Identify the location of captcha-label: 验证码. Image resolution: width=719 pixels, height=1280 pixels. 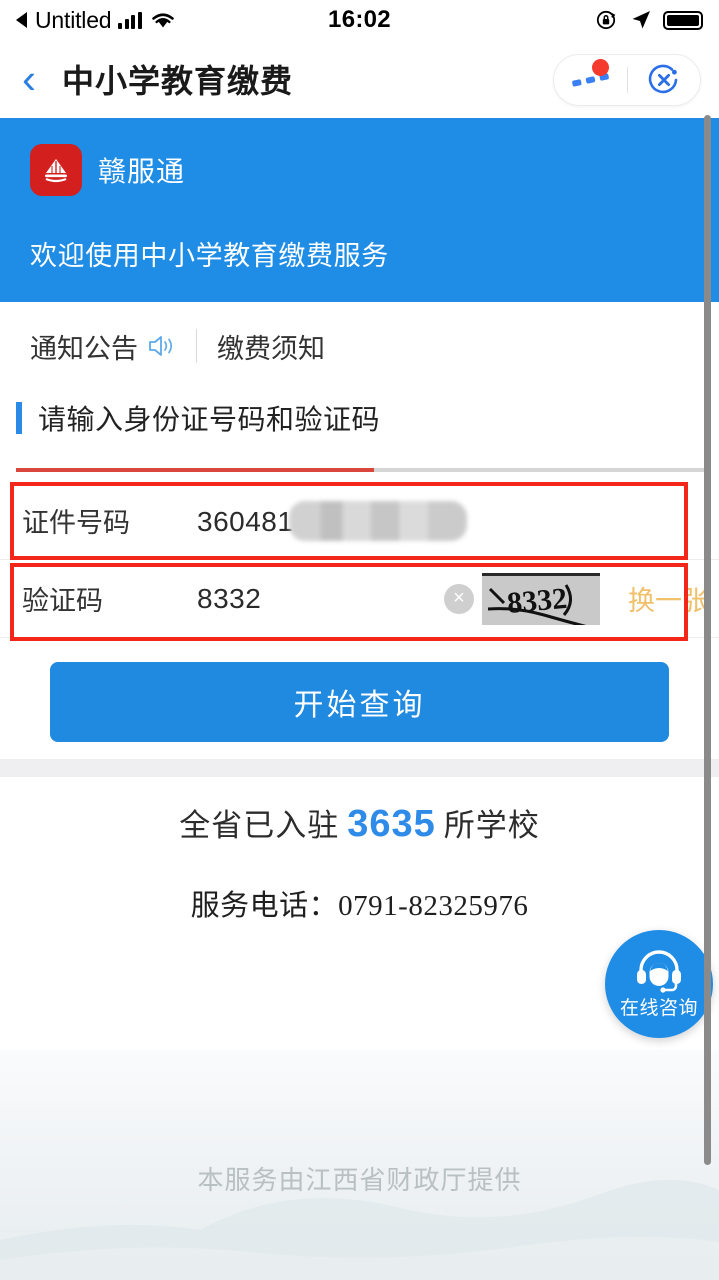
(62, 601).